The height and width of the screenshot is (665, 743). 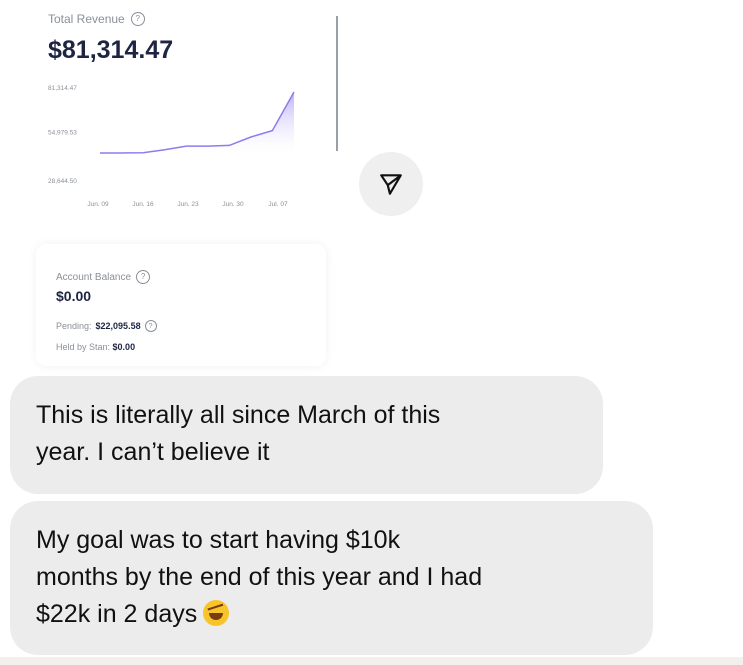 What do you see at coordinates (233, 204) in the screenshot?
I see `x-tick-label: Jun. 30` at bounding box center [233, 204].